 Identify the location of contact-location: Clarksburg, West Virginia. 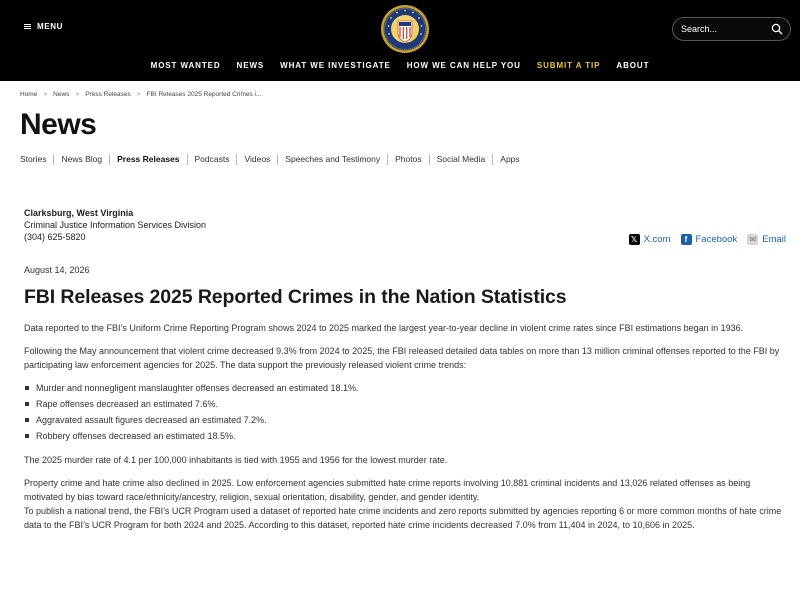
(79, 213).